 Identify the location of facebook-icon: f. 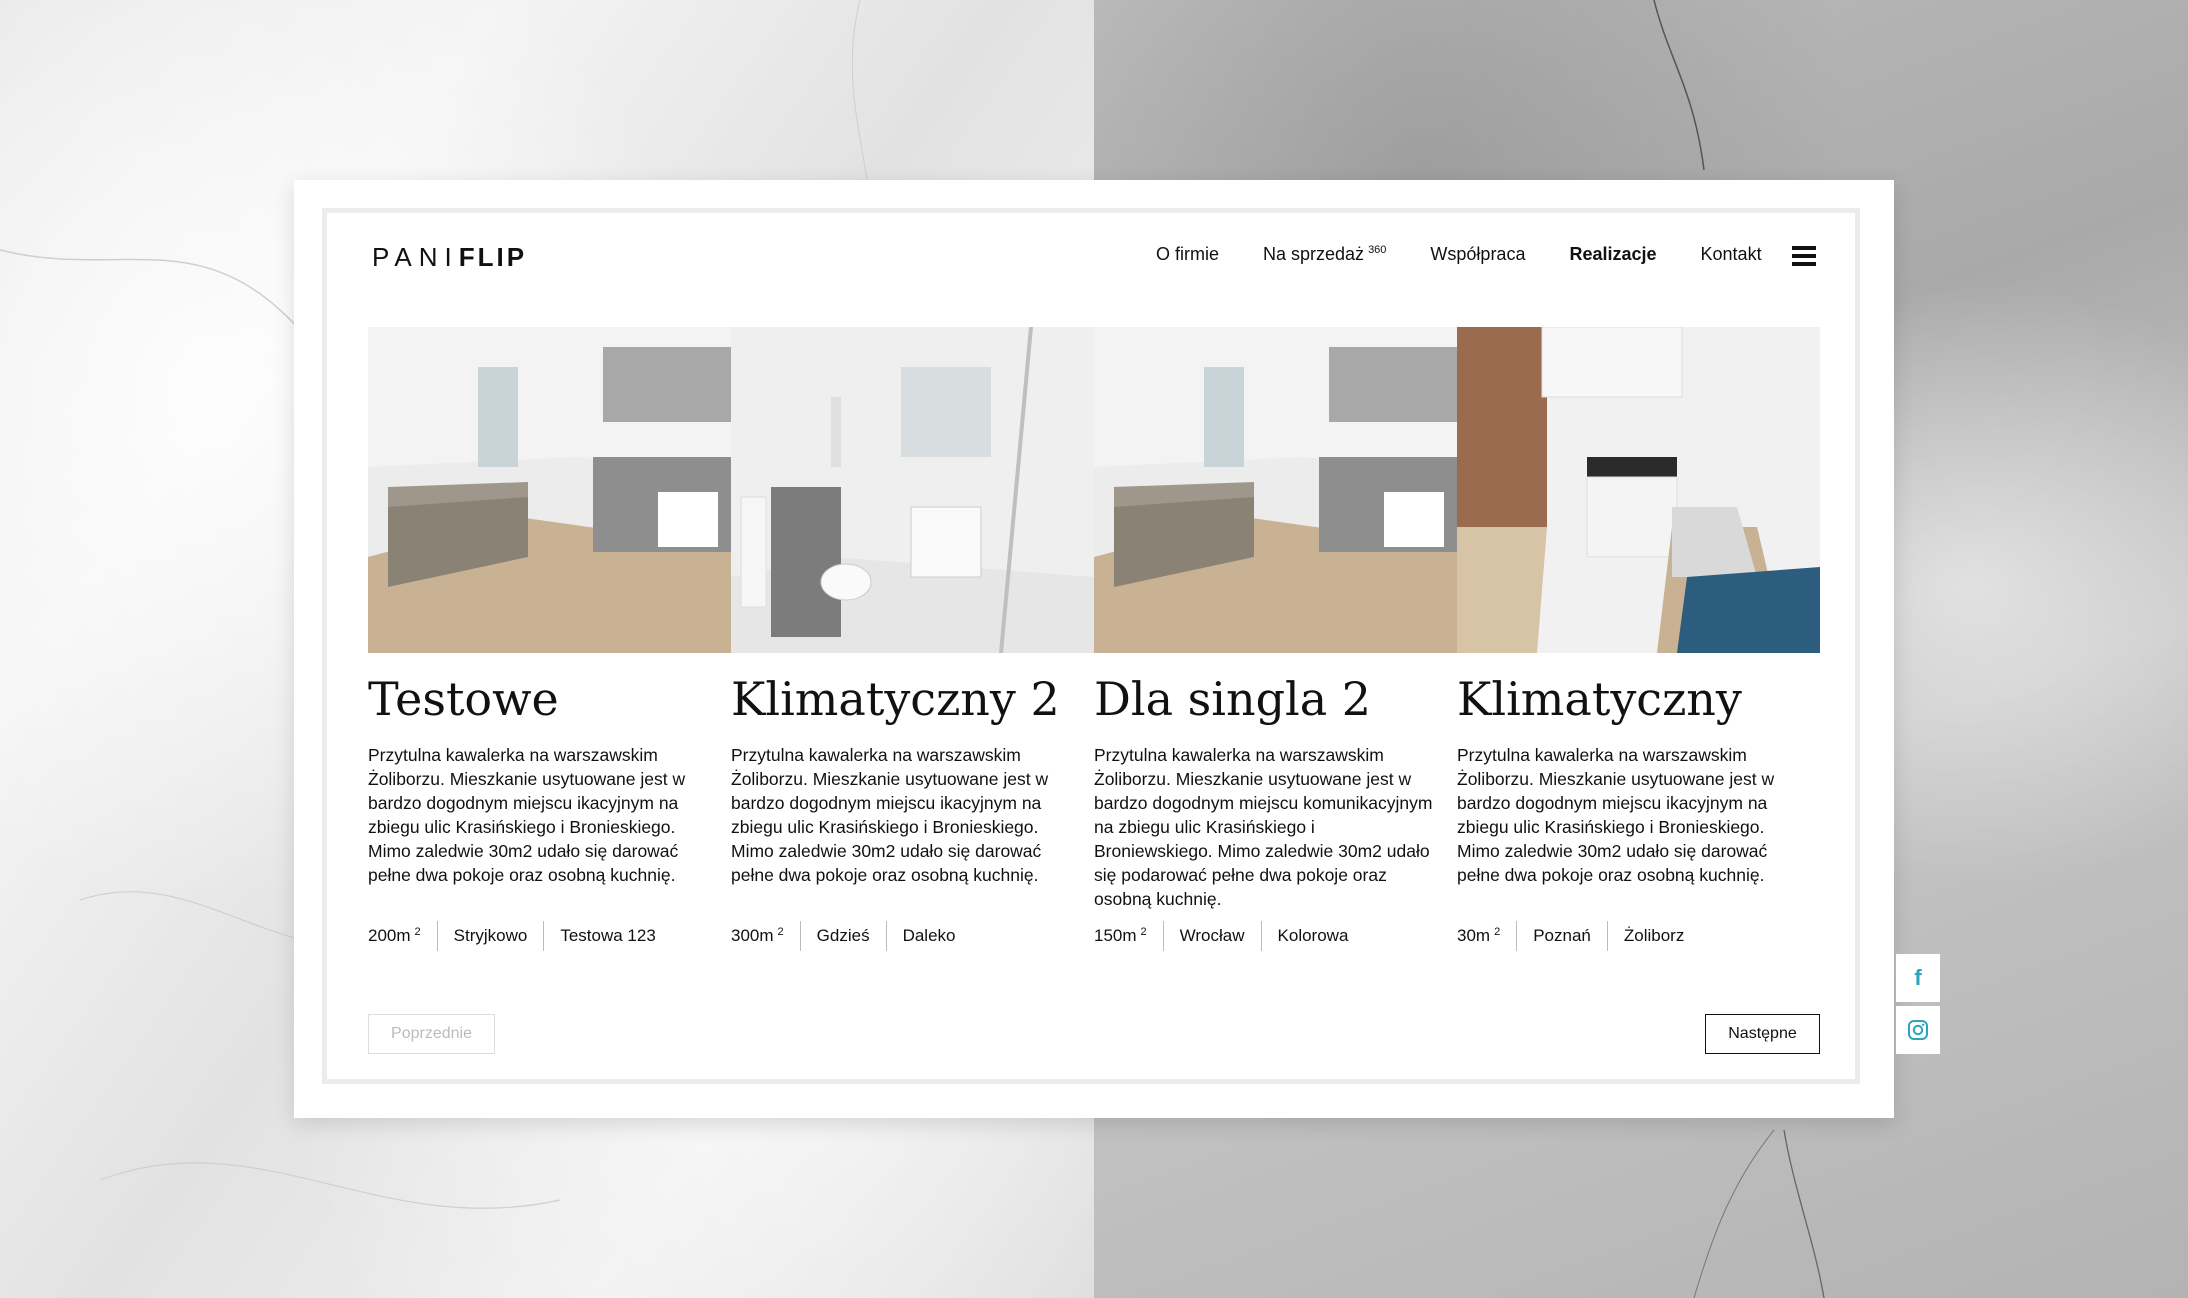
(1918, 978).